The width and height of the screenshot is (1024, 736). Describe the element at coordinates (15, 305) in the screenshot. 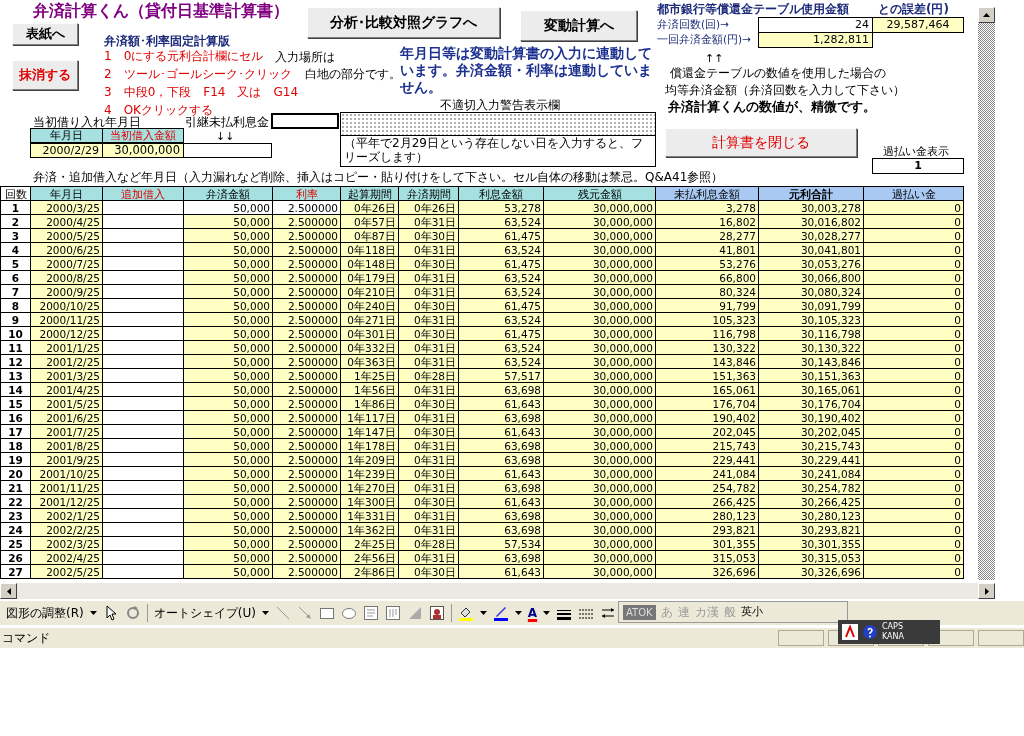

I see `row-number: 8` at that location.